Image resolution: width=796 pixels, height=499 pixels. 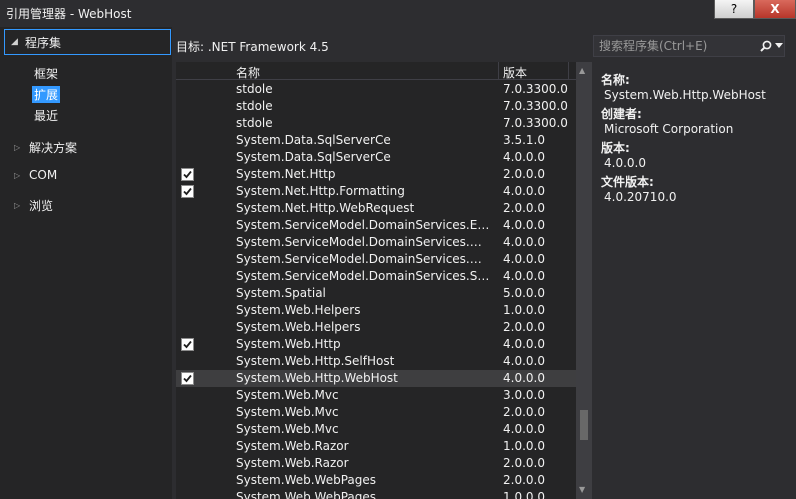 I want to click on scroll-up-icon: ▲, so click(x=582, y=70).